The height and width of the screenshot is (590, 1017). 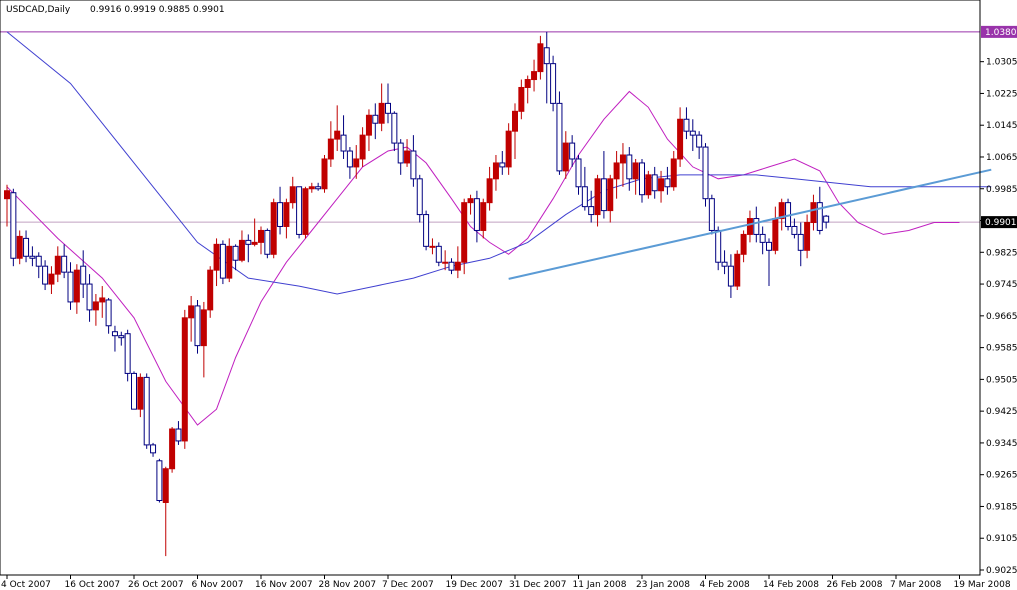 What do you see at coordinates (916, 585) in the screenshot?
I see `x-tick-label: 7 Mar 2008` at bounding box center [916, 585].